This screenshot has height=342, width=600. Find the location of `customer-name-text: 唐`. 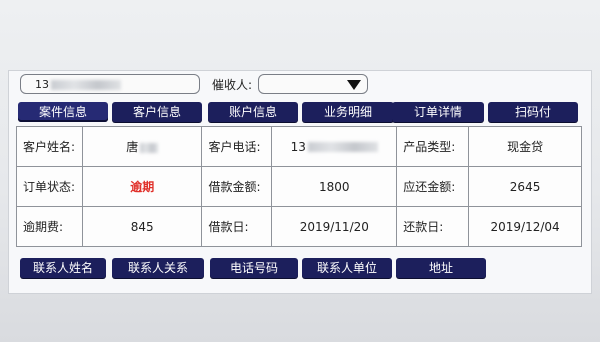

customer-name-text: 唐 is located at coordinates (132, 147).